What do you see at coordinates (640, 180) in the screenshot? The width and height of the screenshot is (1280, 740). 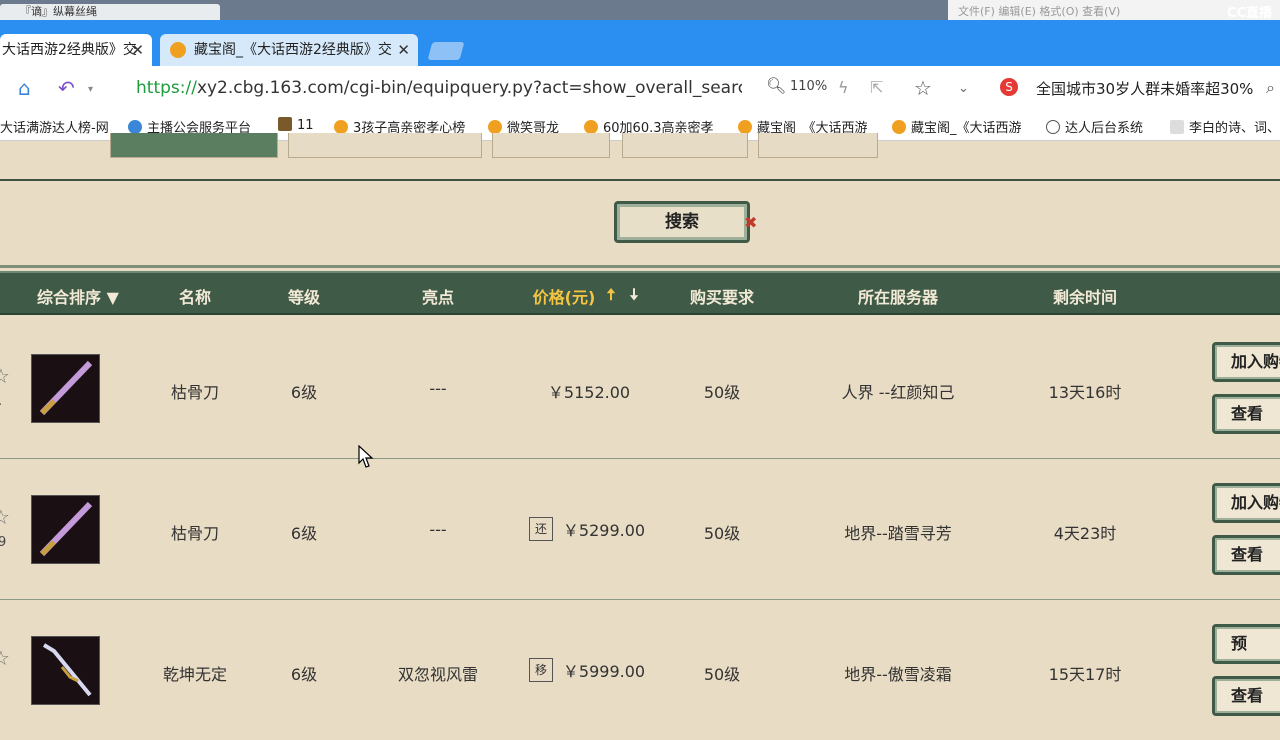 I see `divider` at bounding box center [640, 180].